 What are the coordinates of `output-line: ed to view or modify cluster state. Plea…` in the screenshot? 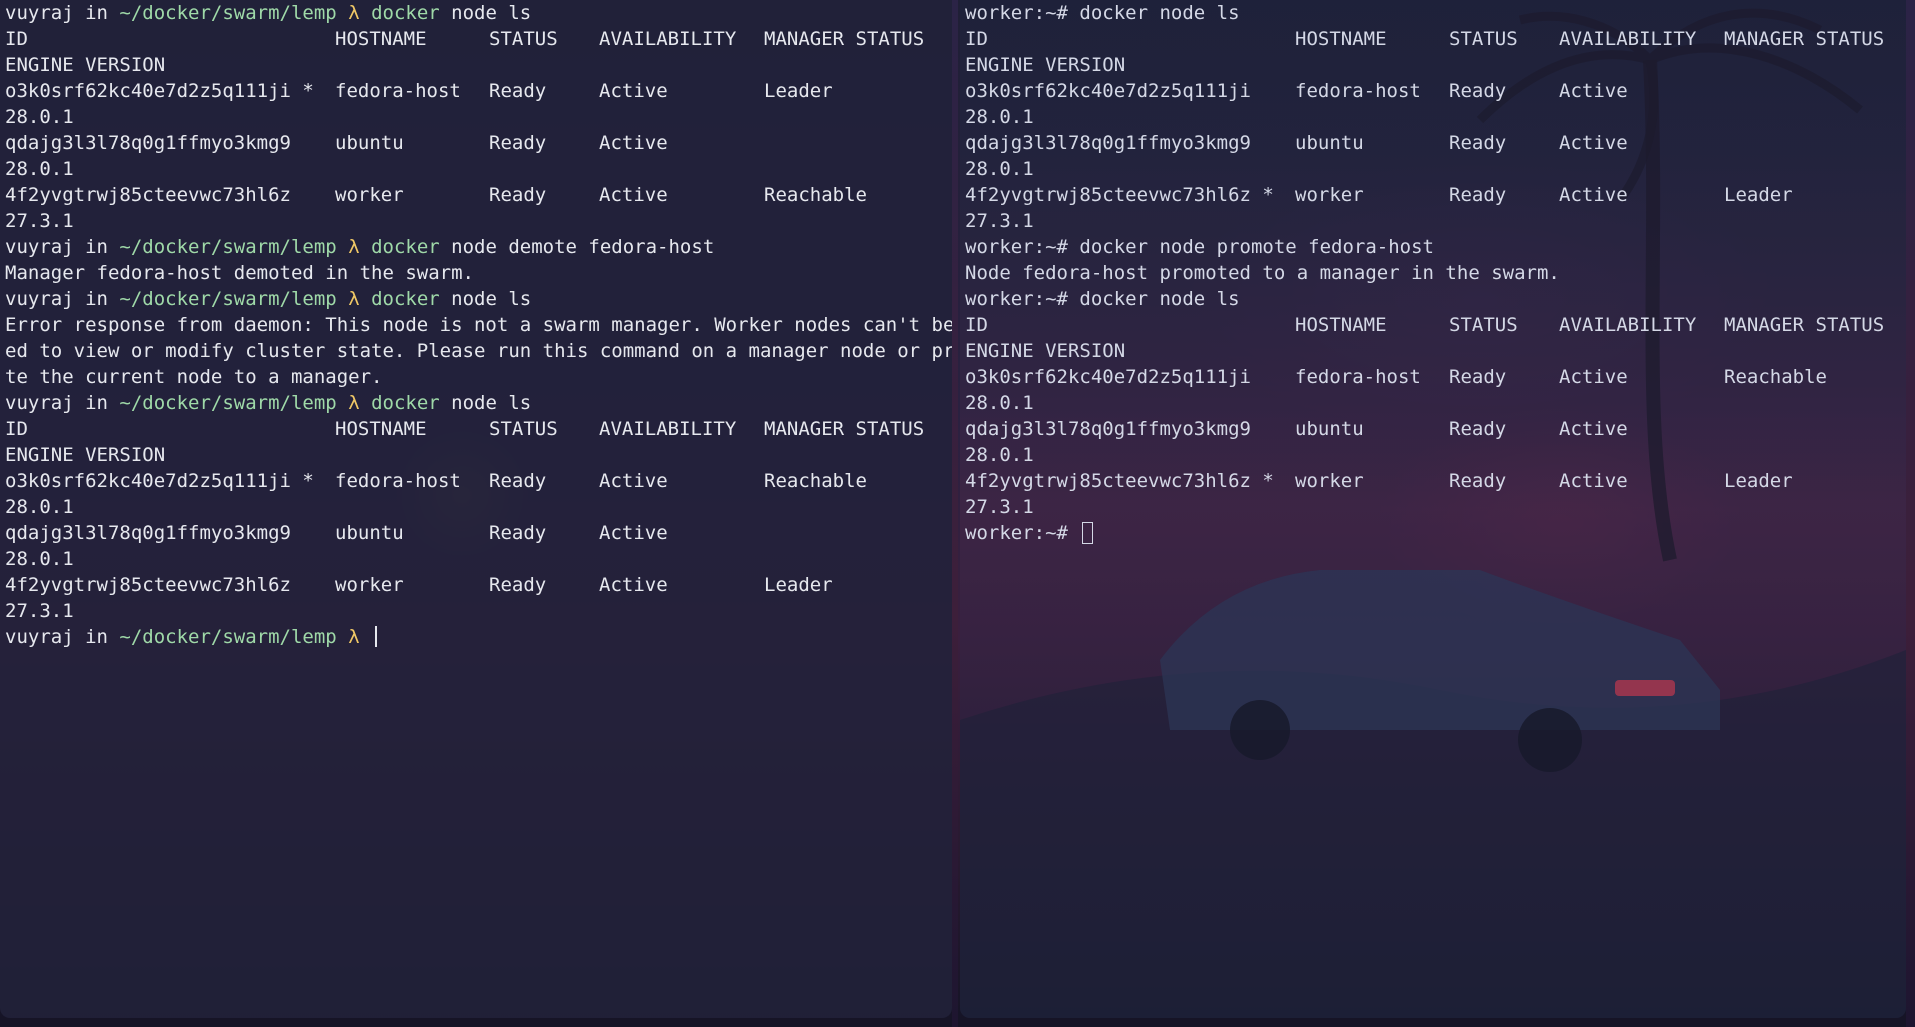 It's located at (478, 351).